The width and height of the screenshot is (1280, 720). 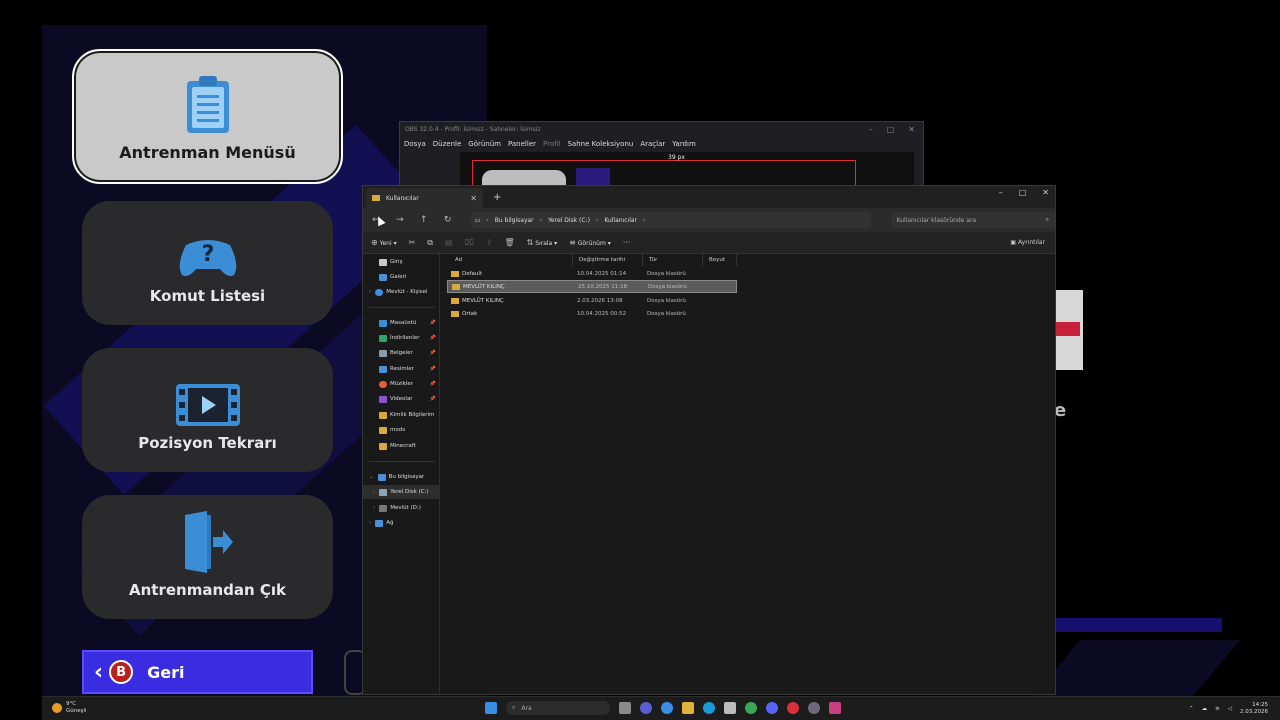 What do you see at coordinates (511, 260) in the screenshot?
I see `column-header-name: Ad` at bounding box center [511, 260].